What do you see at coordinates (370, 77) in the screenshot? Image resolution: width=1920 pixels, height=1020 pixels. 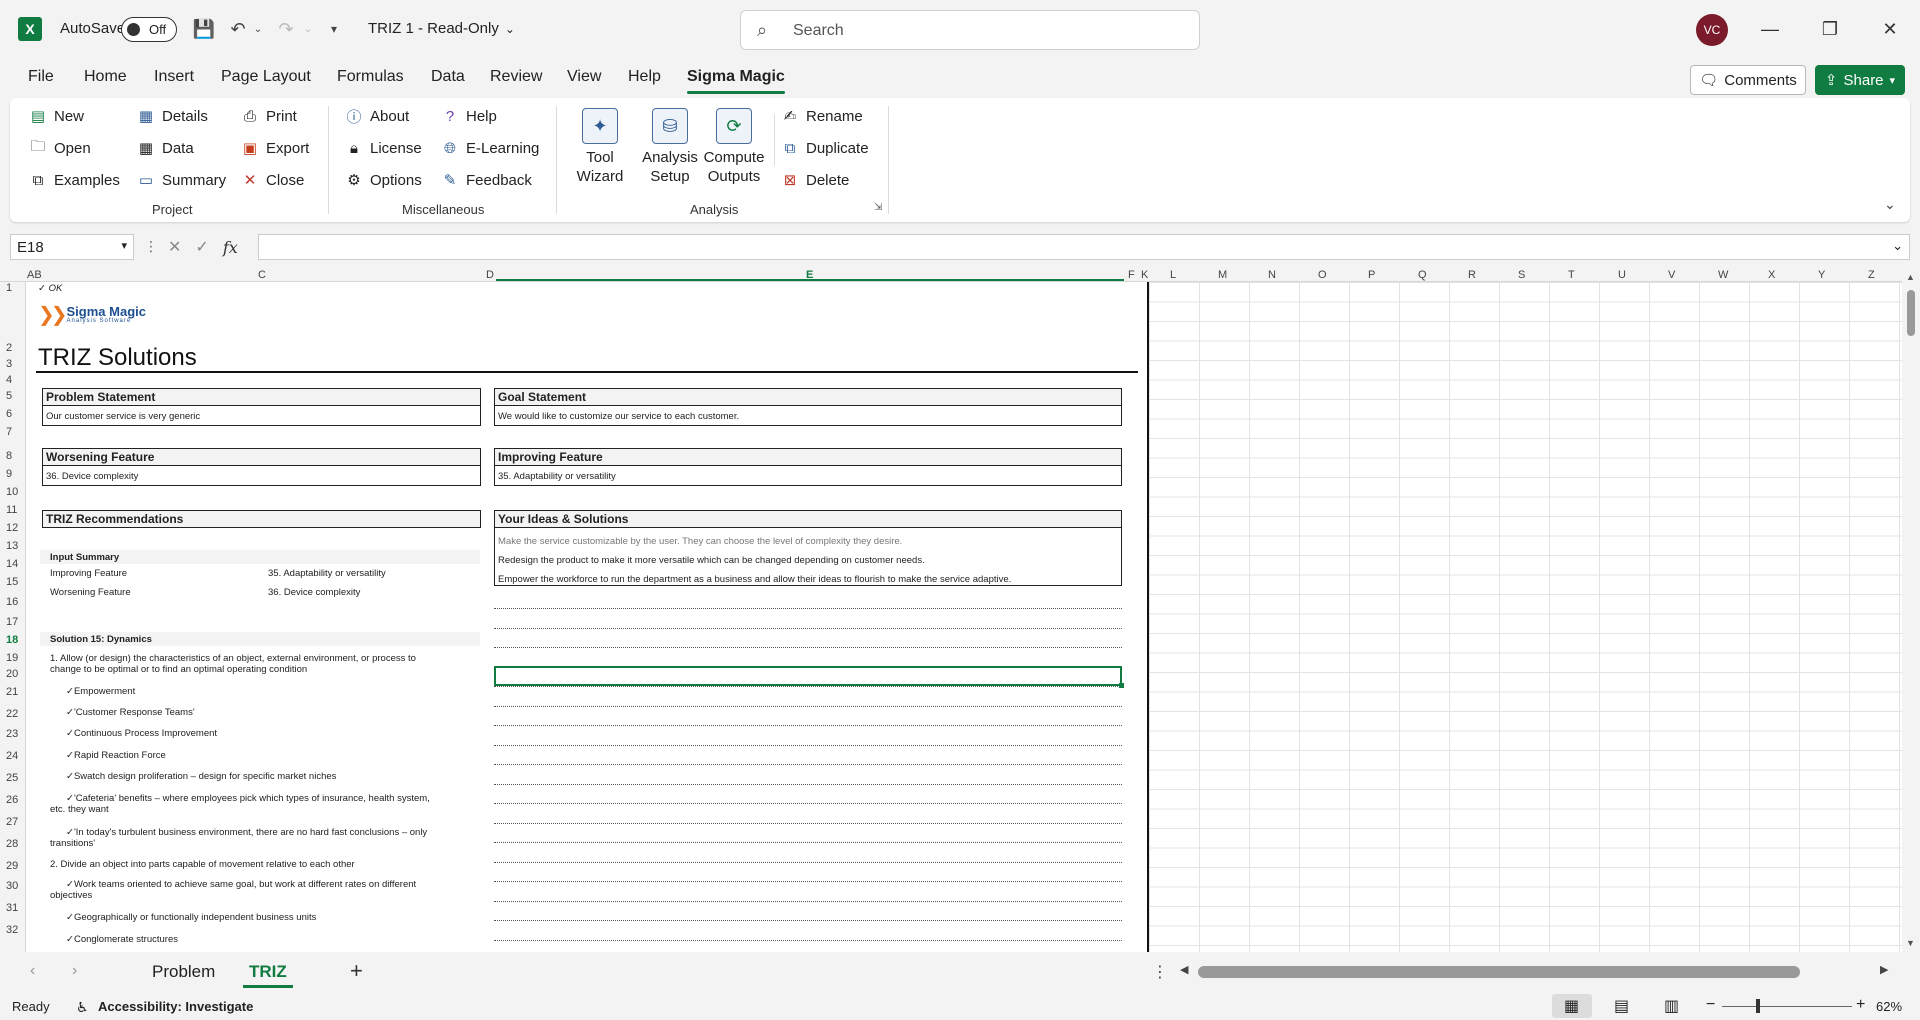 I see `tab-formulas: Formulas` at bounding box center [370, 77].